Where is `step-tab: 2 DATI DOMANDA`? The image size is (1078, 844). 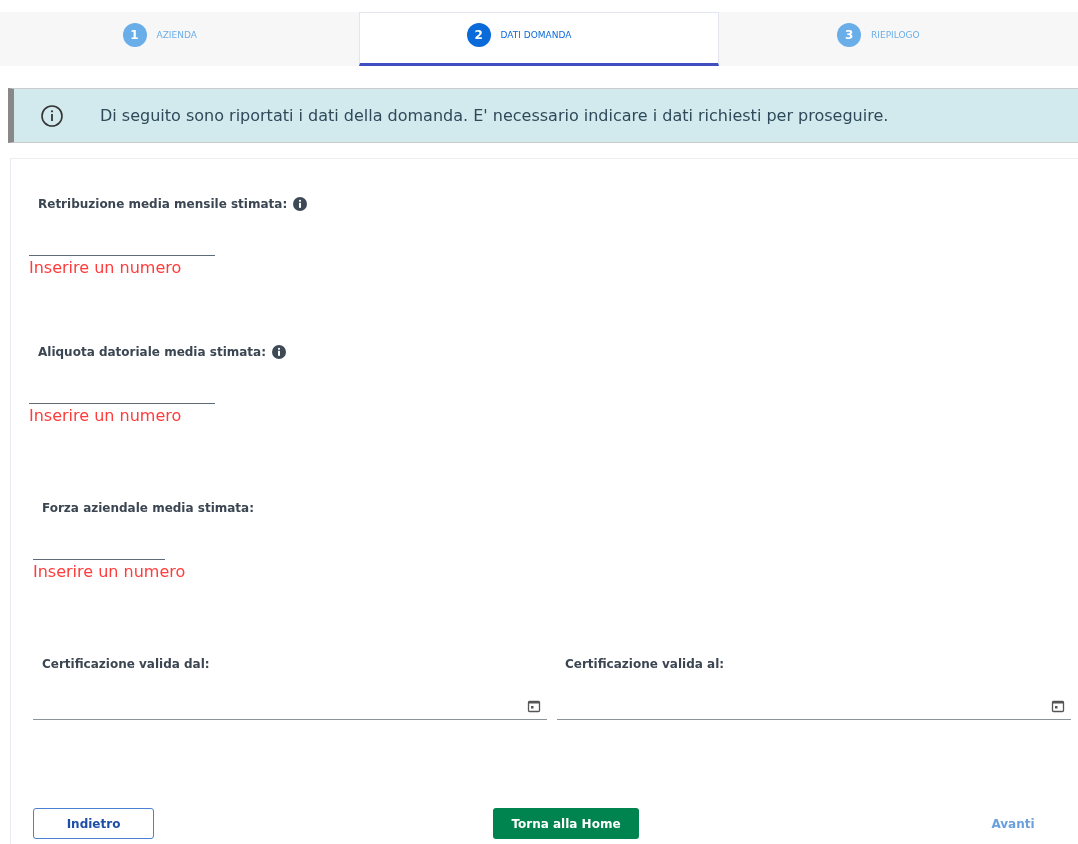
step-tab: 2 DATI DOMANDA is located at coordinates (539, 39).